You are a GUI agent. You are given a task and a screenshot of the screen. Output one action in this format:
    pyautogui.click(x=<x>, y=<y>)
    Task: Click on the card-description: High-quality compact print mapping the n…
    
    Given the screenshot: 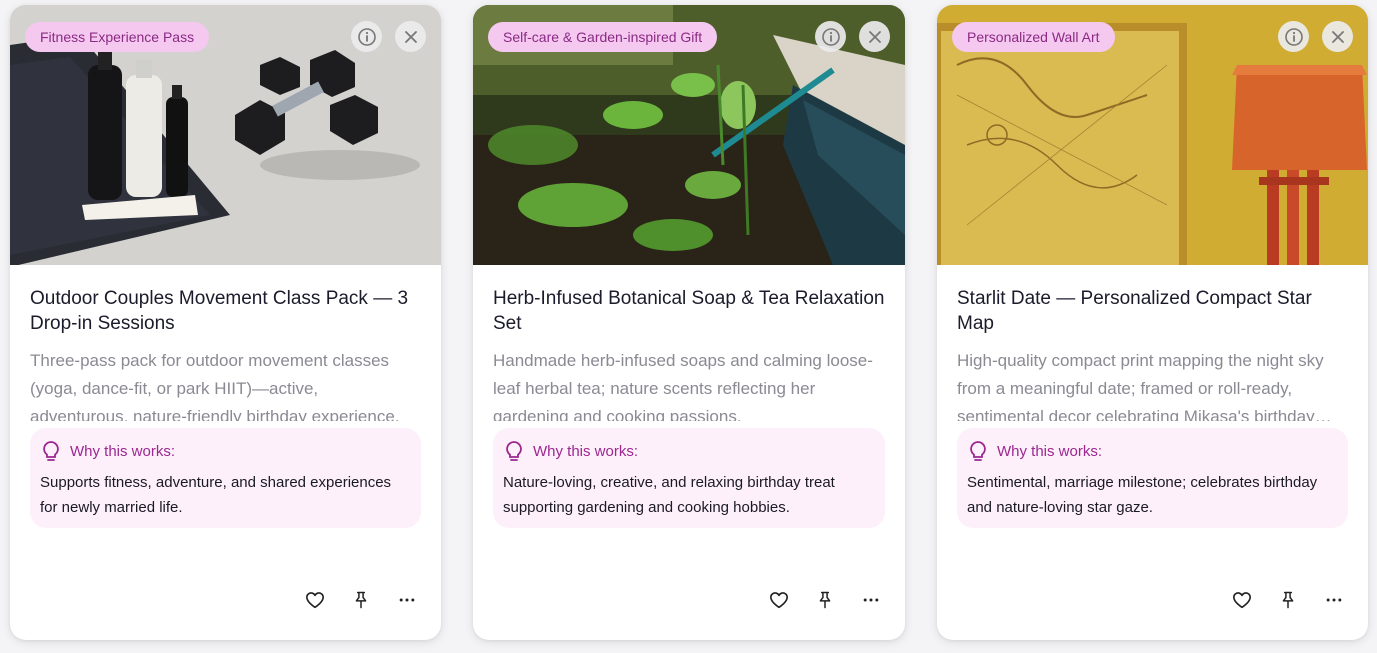 What is the action you would take?
    pyautogui.click(x=1144, y=386)
    